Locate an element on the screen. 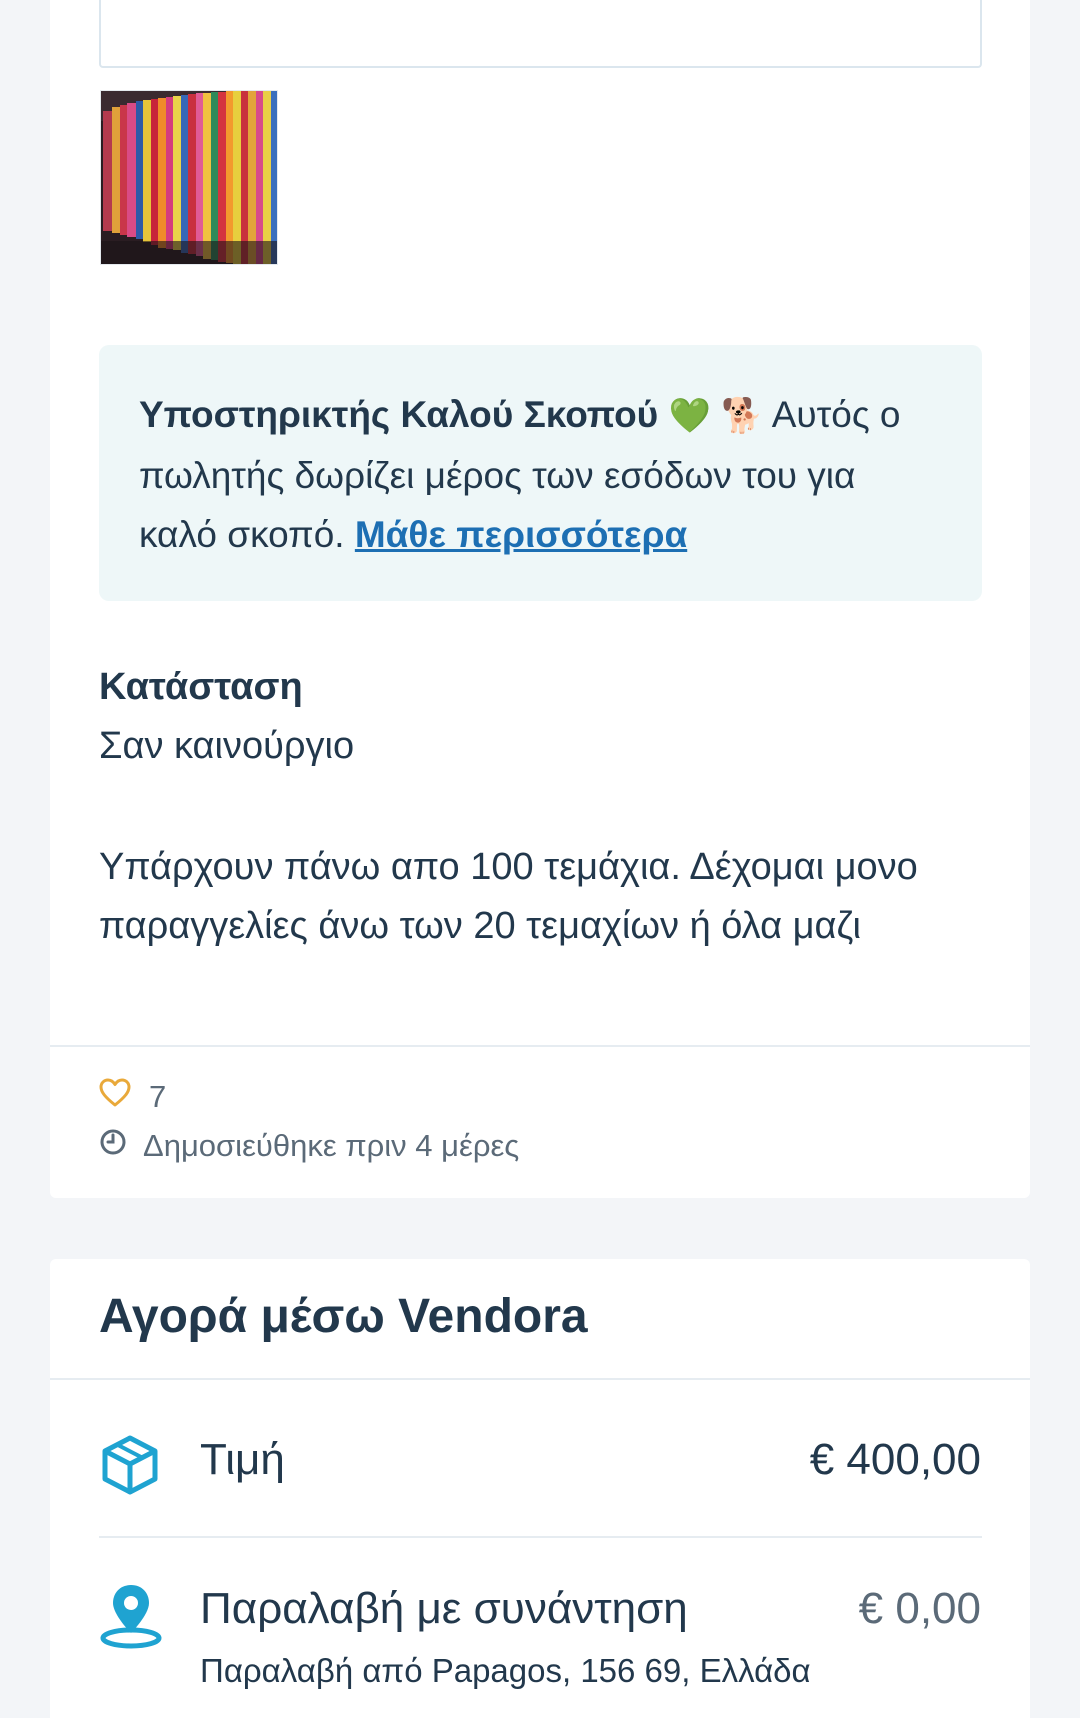 The image size is (1080, 1718). learn-more-link: Μάθε περισσότερα is located at coordinates (521, 534).